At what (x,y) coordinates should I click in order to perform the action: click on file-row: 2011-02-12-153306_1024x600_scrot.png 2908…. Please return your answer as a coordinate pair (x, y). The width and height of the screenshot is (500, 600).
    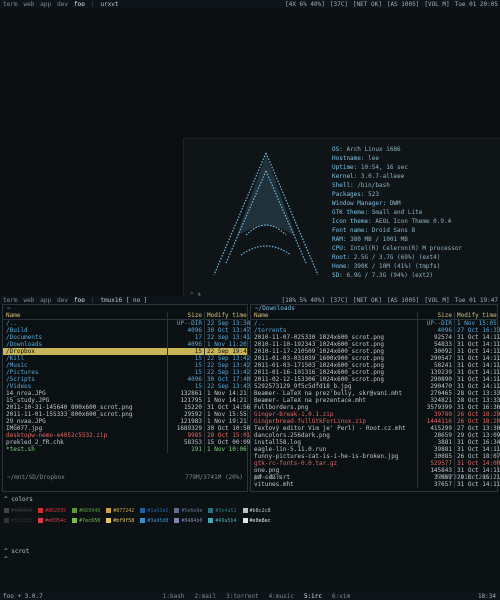
    Looking at the image, I should click on (375, 379).